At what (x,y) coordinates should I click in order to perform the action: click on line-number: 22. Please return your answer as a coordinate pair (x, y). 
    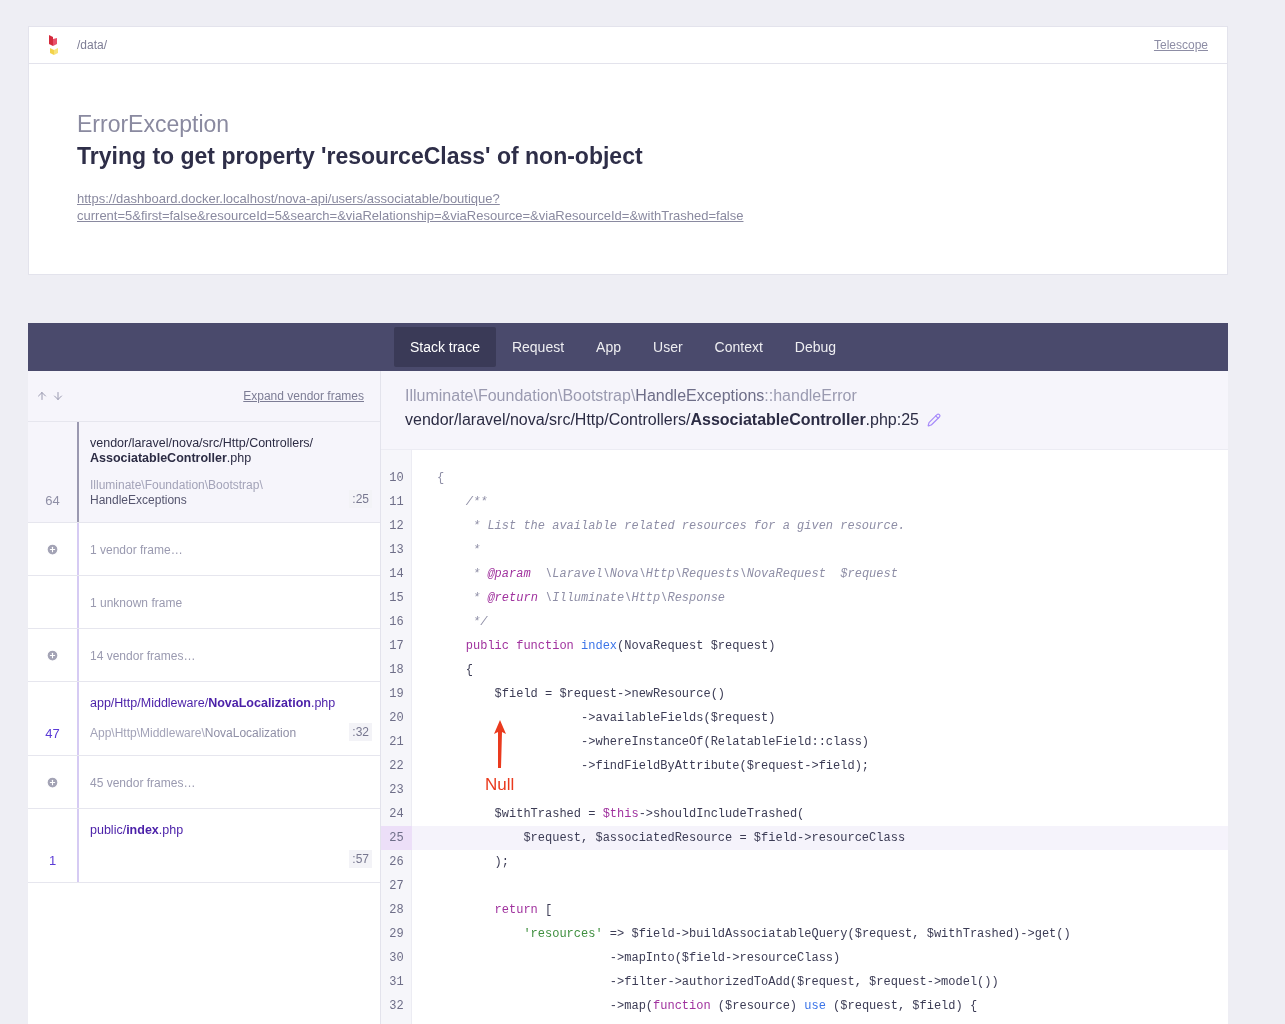
    Looking at the image, I should click on (396, 766).